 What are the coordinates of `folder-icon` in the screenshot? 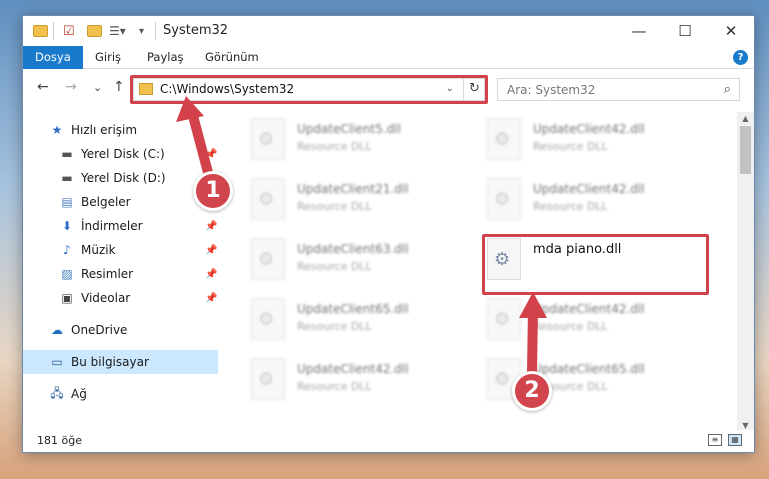 It's located at (40, 31).